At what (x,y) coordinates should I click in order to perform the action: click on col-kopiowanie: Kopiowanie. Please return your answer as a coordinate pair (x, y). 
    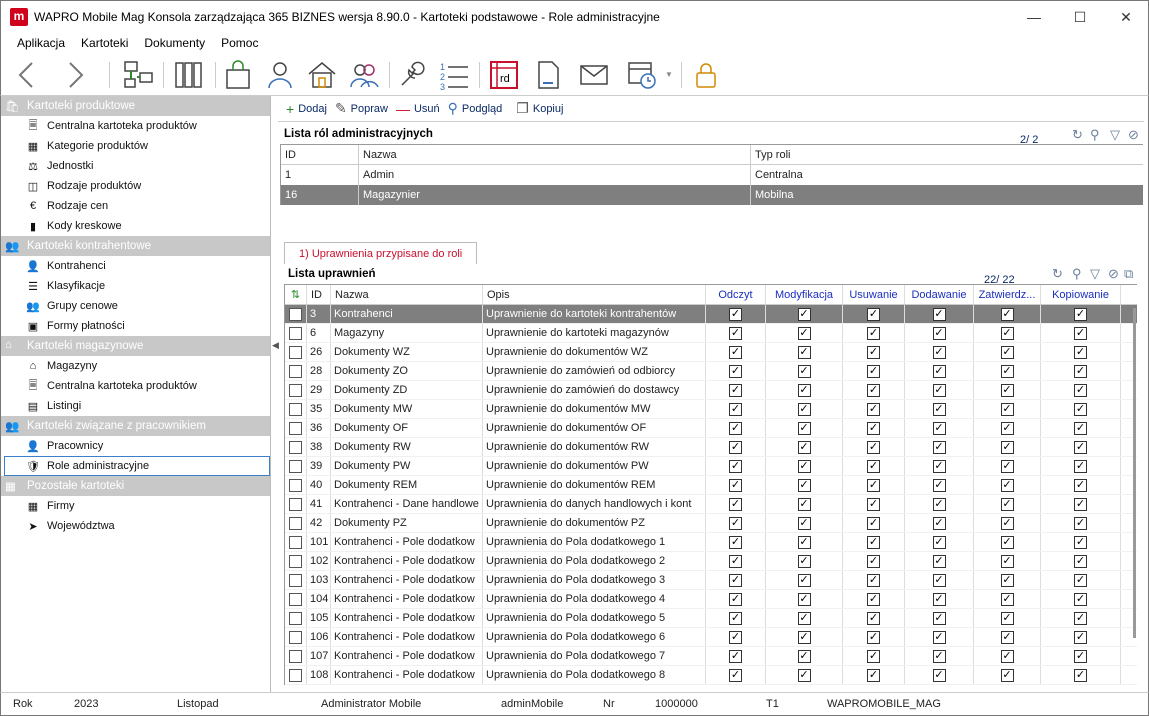
    Looking at the image, I should click on (1081, 294).